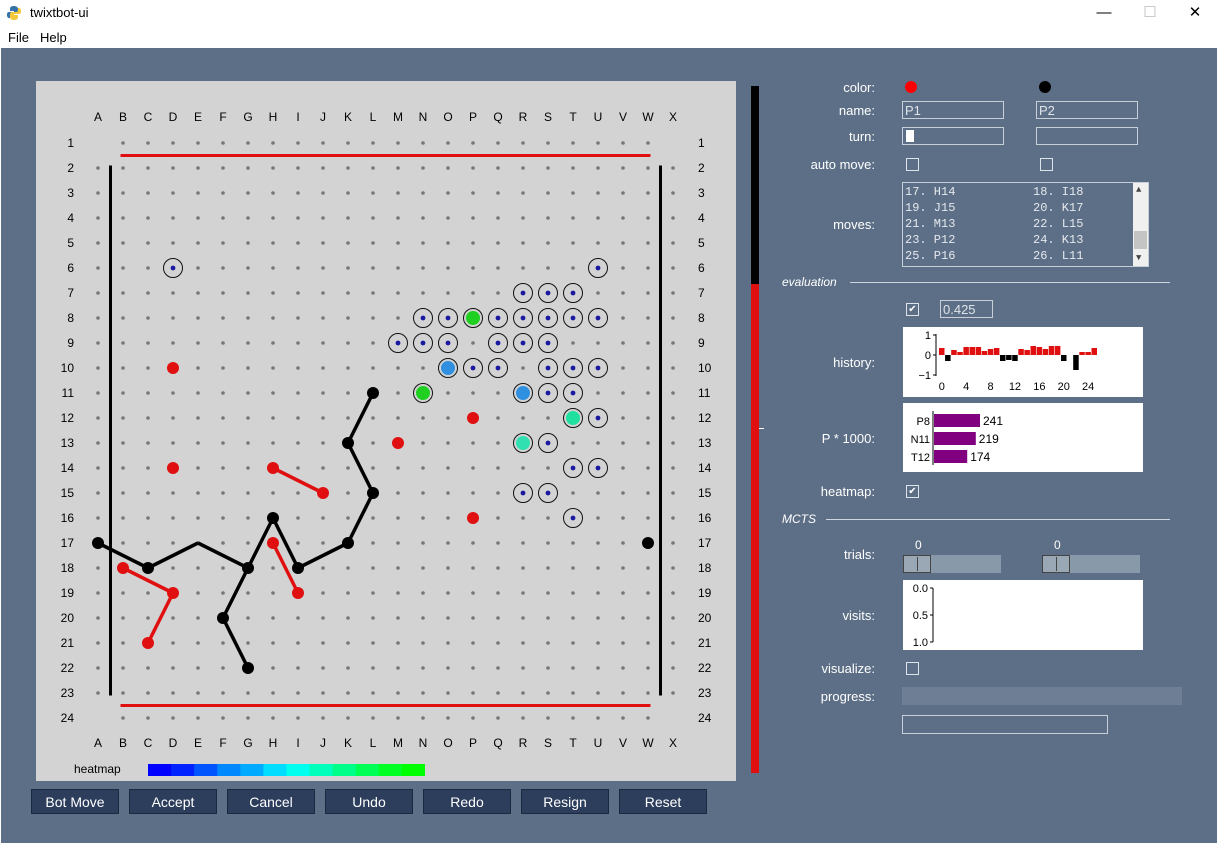 The image size is (1219, 844). I want to click on resign-button: Resign, so click(565, 801).